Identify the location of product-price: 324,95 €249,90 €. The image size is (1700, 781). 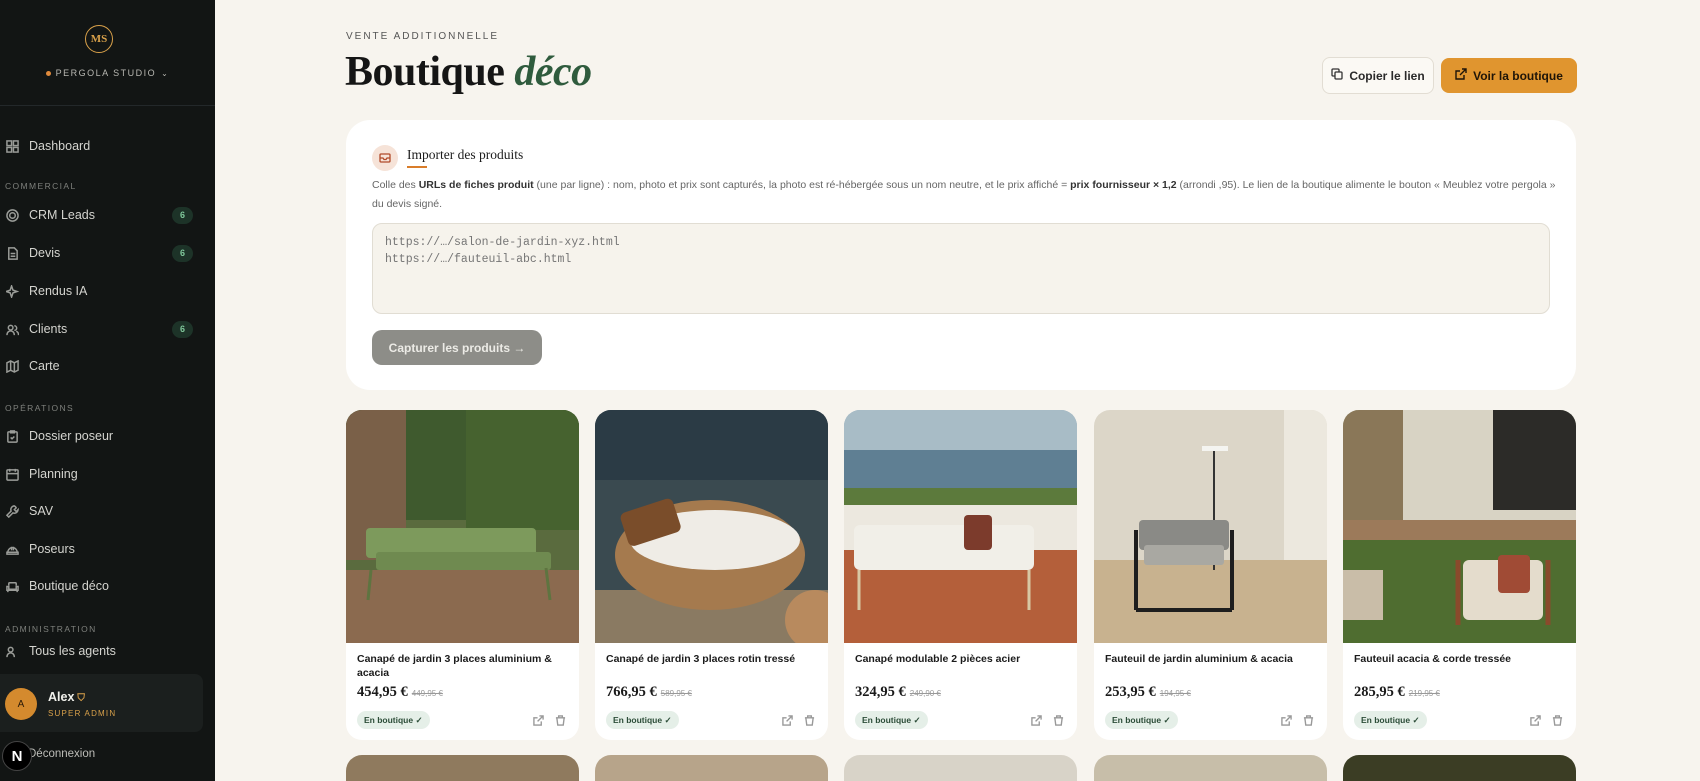
(898, 692).